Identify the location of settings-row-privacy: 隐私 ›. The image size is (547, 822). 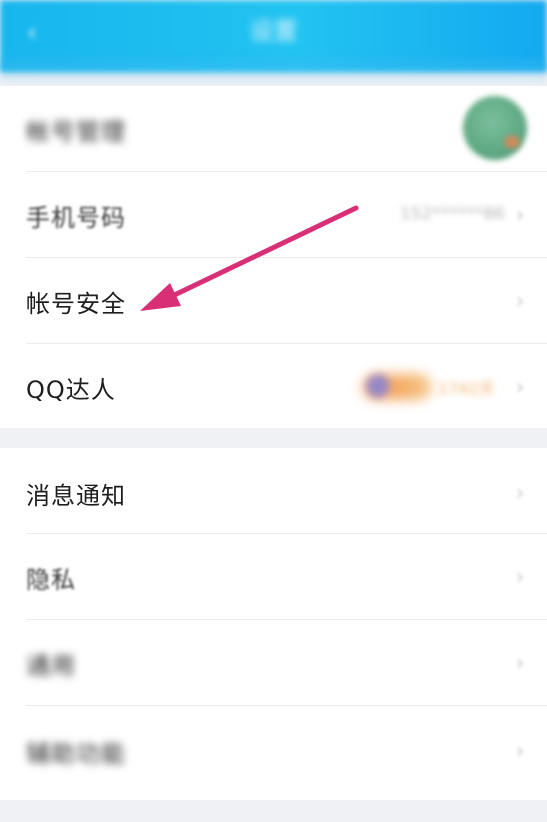
(273, 577).